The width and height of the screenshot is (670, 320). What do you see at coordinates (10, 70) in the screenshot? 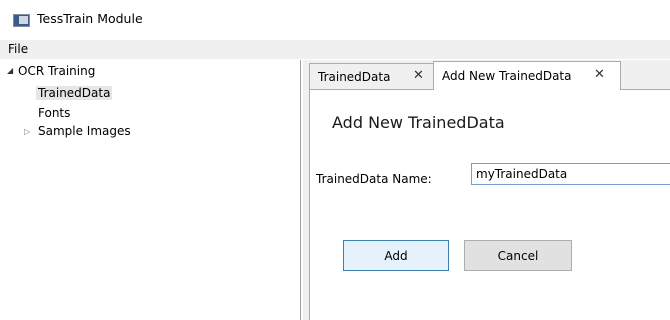
I see `expanded-arrow-icon: ◢` at bounding box center [10, 70].